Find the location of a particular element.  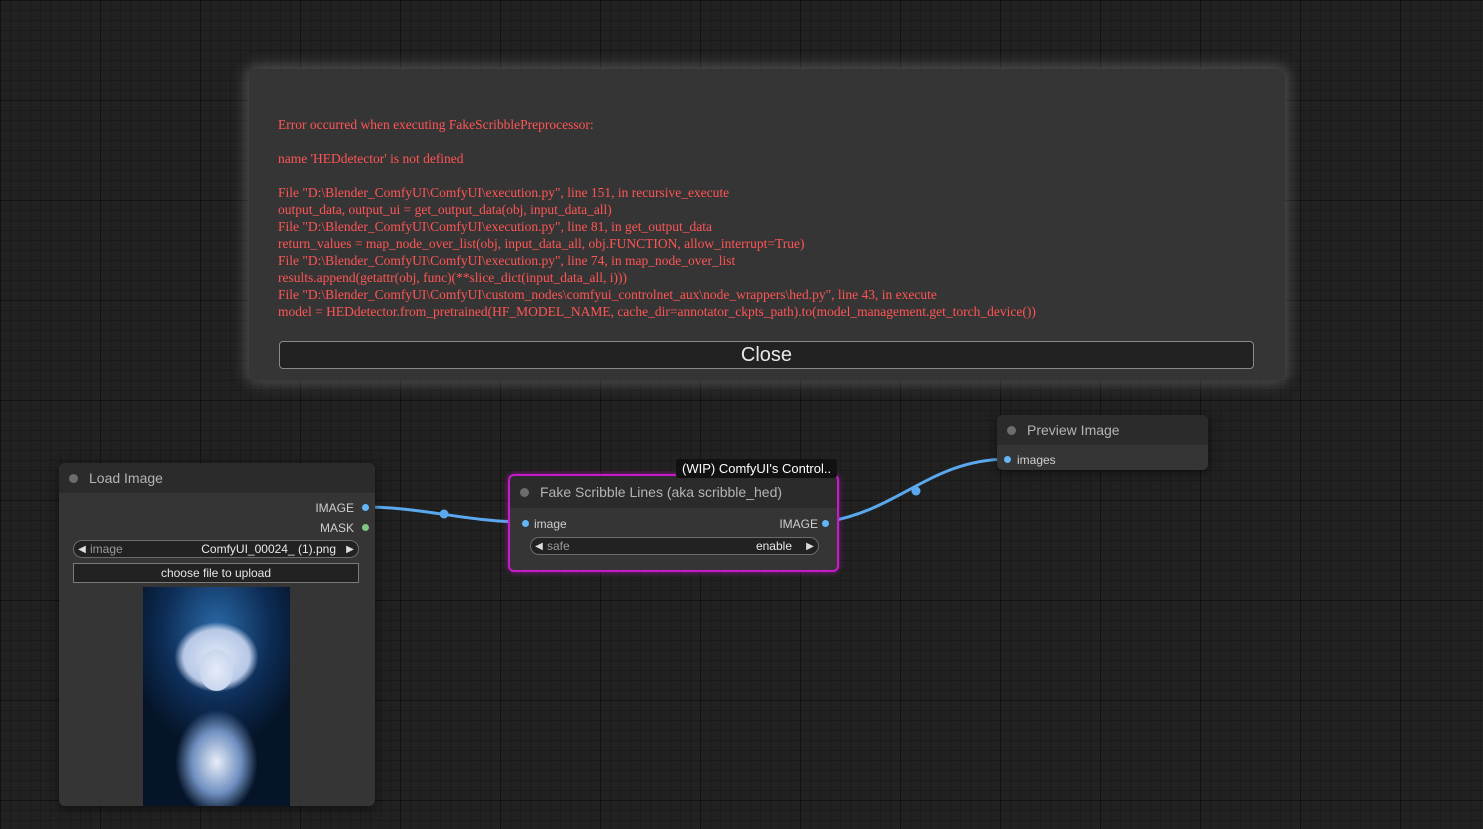

group-label: (WIP) ComfyUI's Control.. is located at coordinates (757, 468).